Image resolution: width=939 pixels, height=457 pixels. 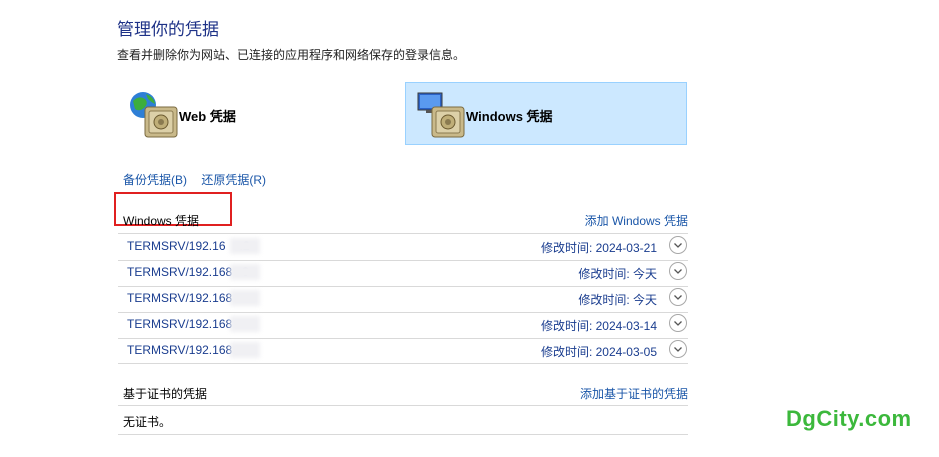 What do you see at coordinates (636, 220) in the screenshot?
I see `add-windows-credential-link: 添加 Windows 凭据` at bounding box center [636, 220].